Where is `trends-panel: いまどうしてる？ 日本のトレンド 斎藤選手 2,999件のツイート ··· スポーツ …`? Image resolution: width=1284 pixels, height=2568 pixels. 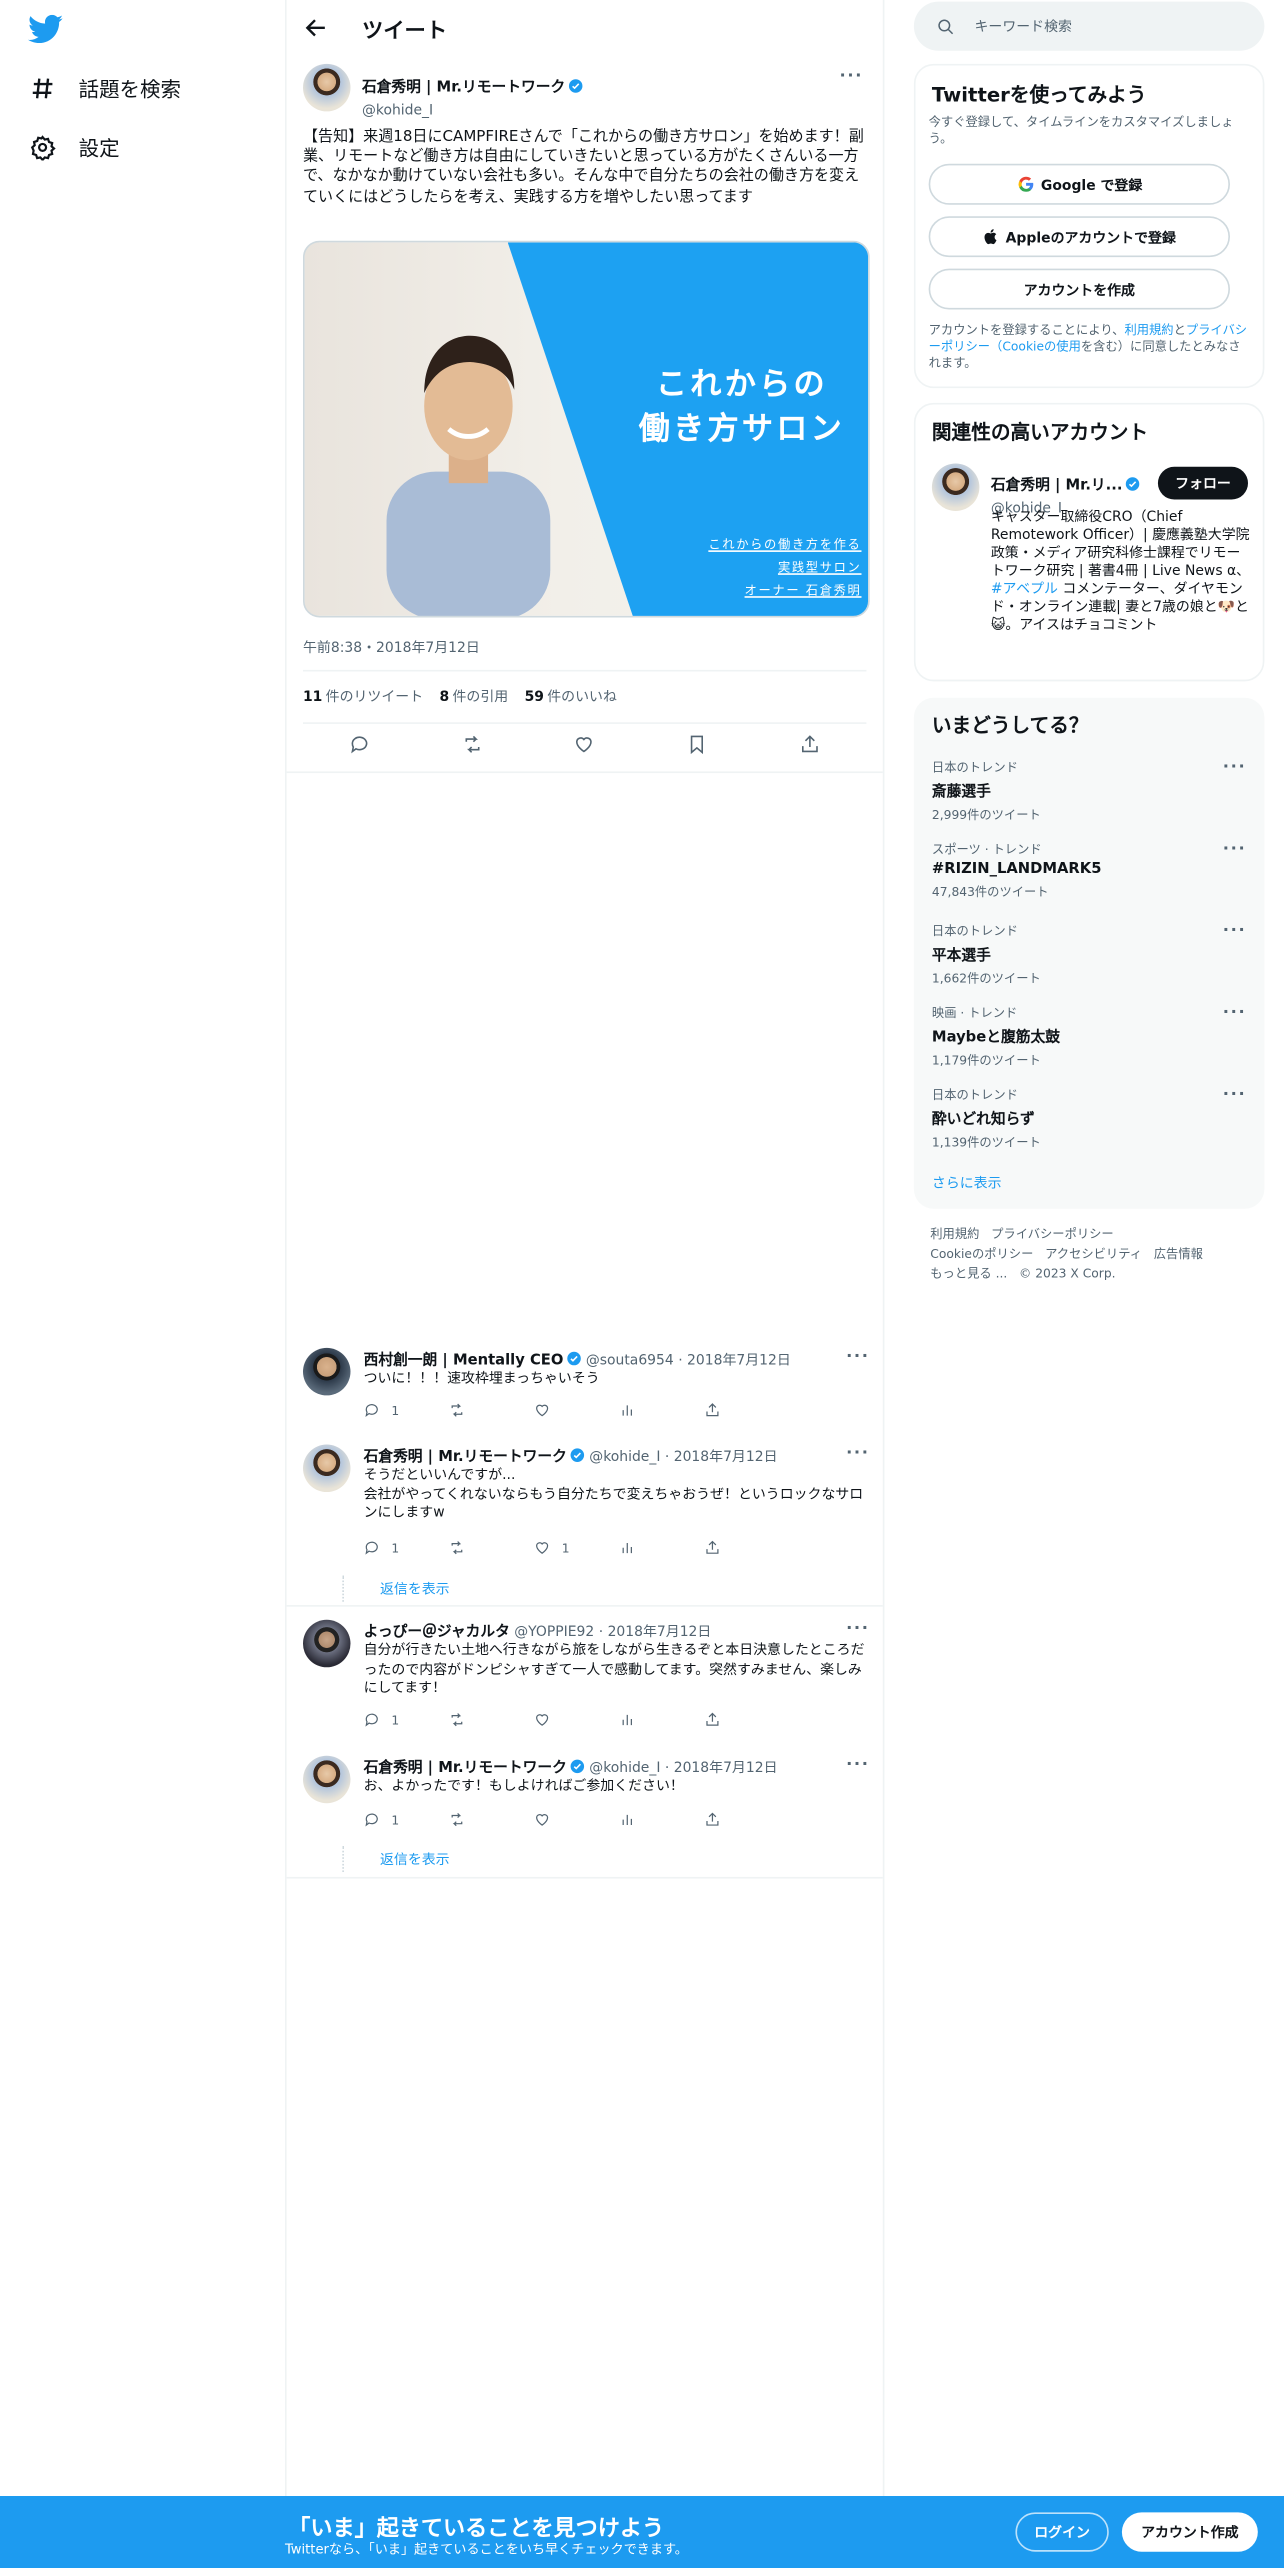 trends-panel: いまどうしてる？ 日本のトレンド 斎藤選手 2,999件のツイート ··· スポーツ … is located at coordinates (1089, 953).